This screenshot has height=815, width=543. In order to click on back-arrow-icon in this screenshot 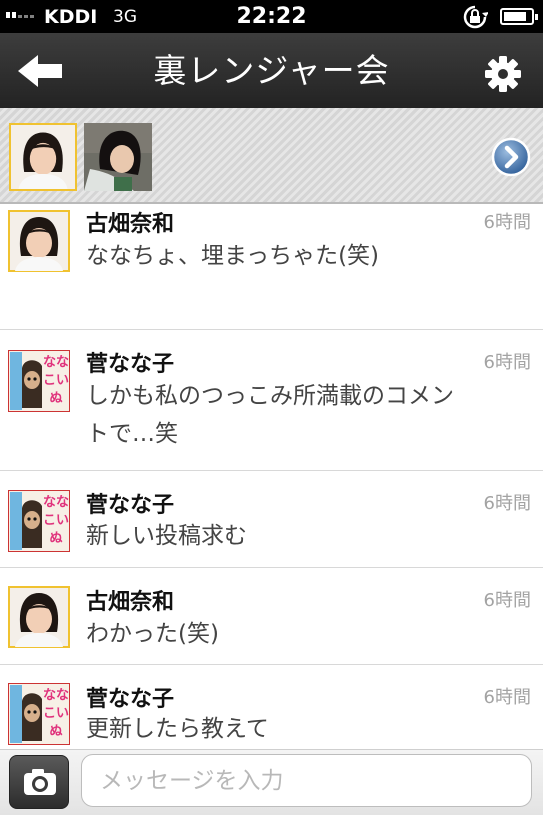, I will do `click(41, 71)`.